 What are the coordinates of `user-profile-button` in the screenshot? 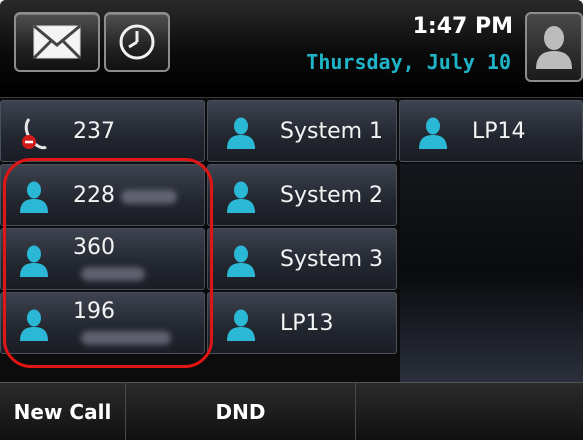 It's located at (554, 47).